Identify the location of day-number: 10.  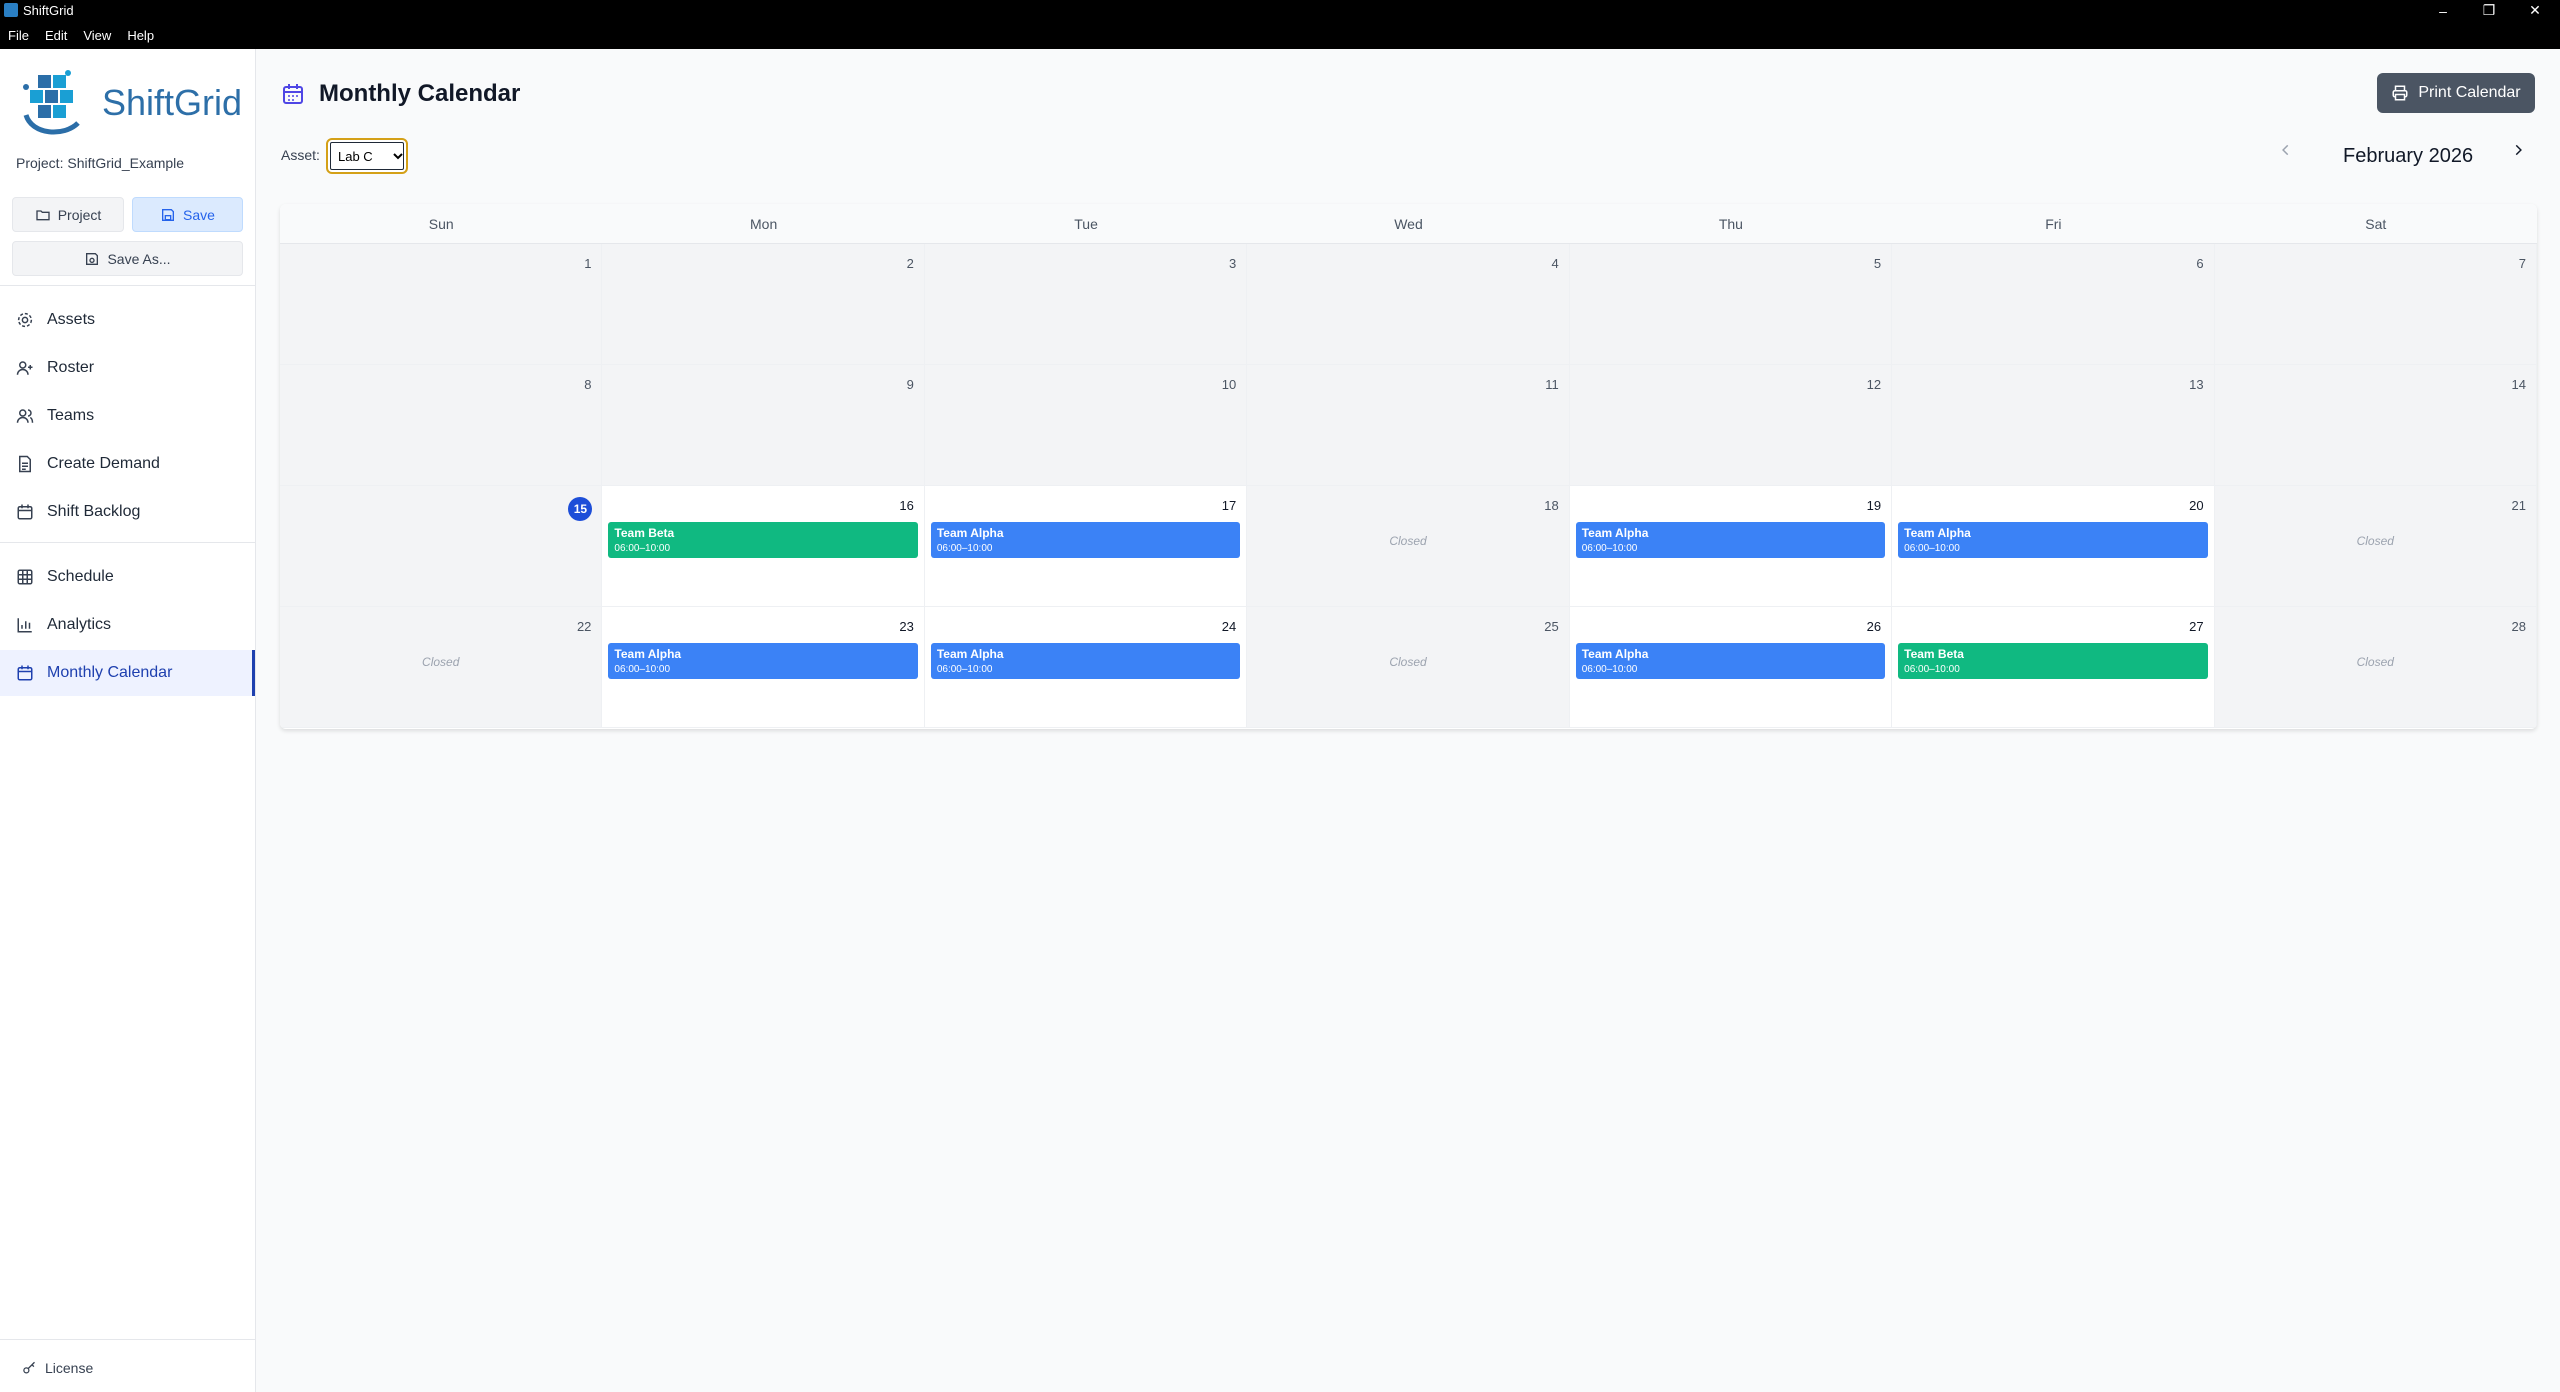
(1229, 384).